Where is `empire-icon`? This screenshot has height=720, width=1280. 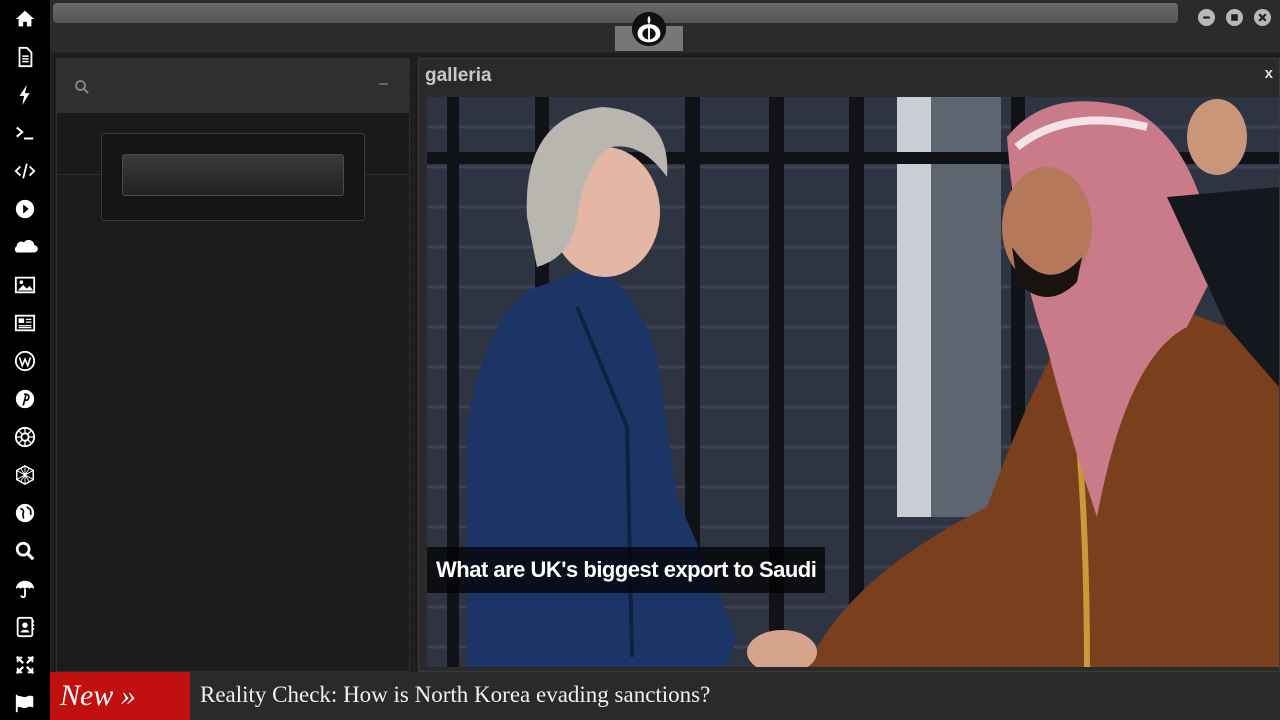
empire-icon is located at coordinates (25, 437).